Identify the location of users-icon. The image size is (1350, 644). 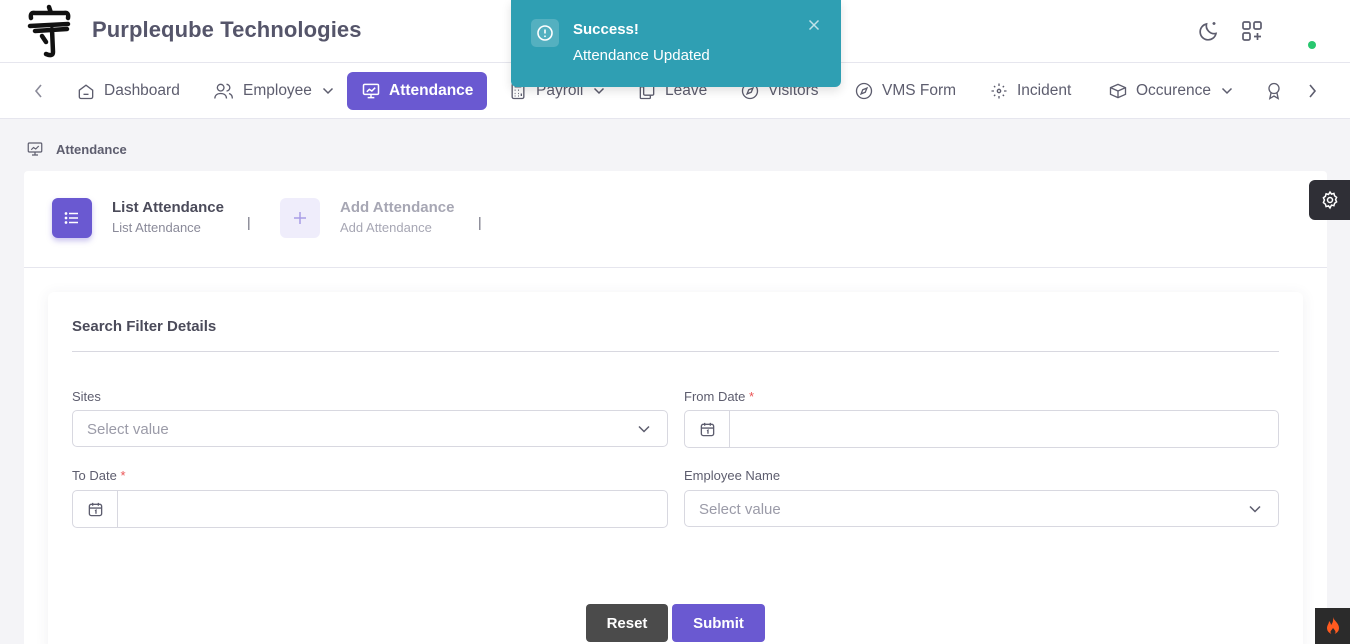
(223, 91).